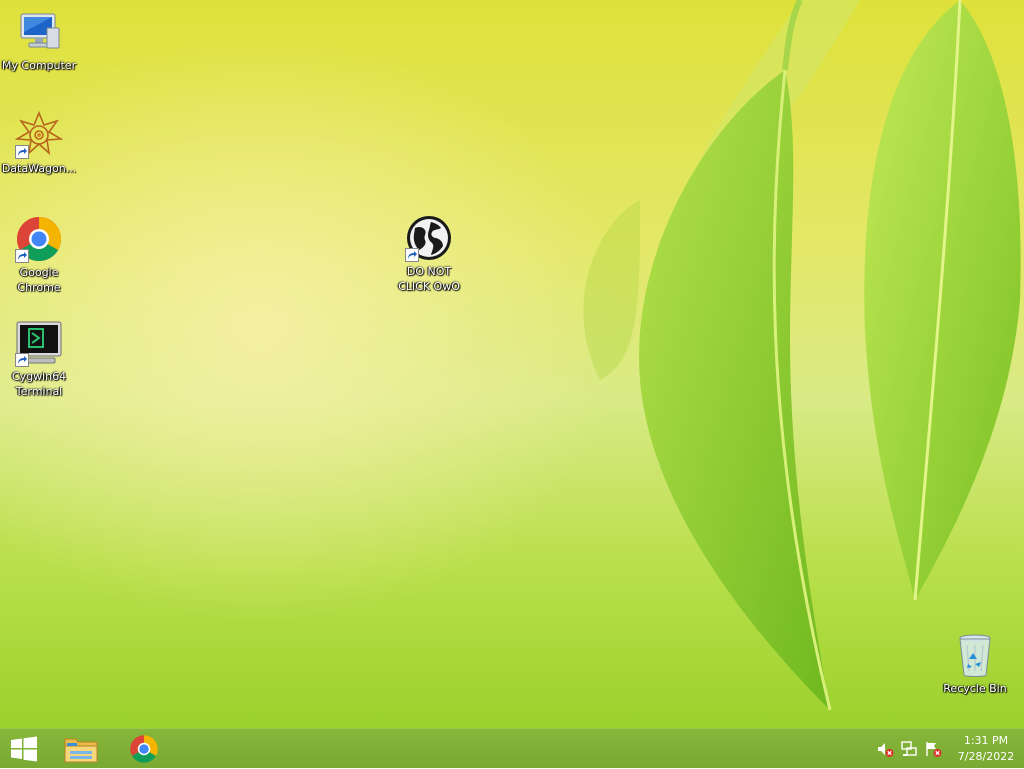 This screenshot has width=1024, height=769. I want to click on globe-icon, so click(429, 238).